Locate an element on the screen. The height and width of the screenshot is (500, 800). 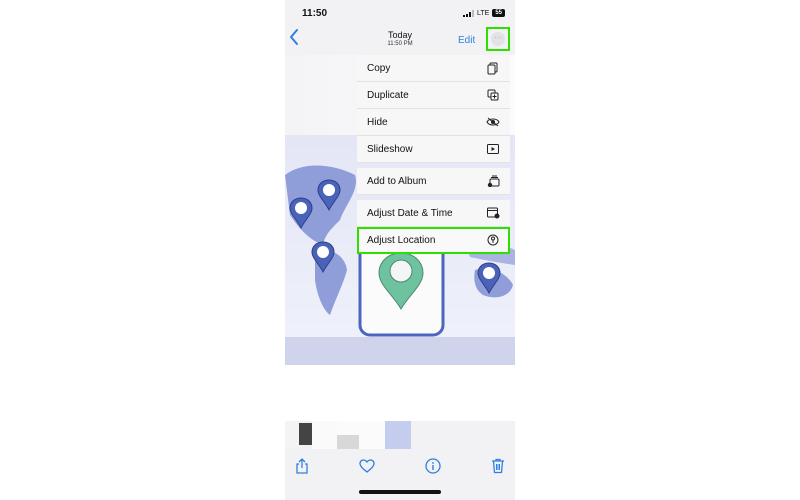
menu-item-label: Hide is located at coordinates (377, 122).